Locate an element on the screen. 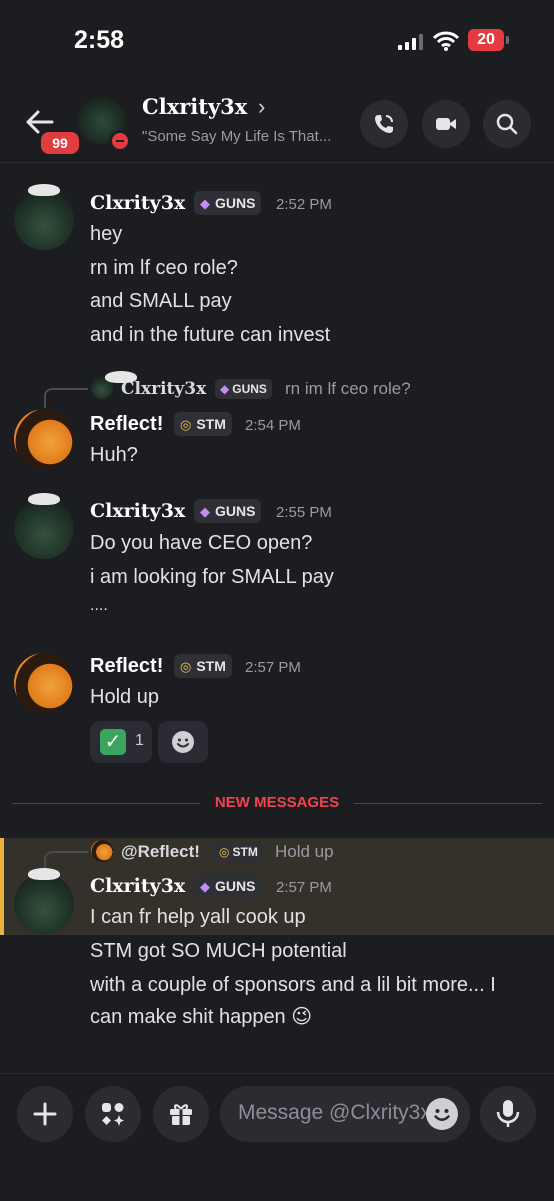 Image resolution: width=554 pixels, height=1201 pixels. message-line: i am looking for SMALL pay is located at coordinates (212, 577).